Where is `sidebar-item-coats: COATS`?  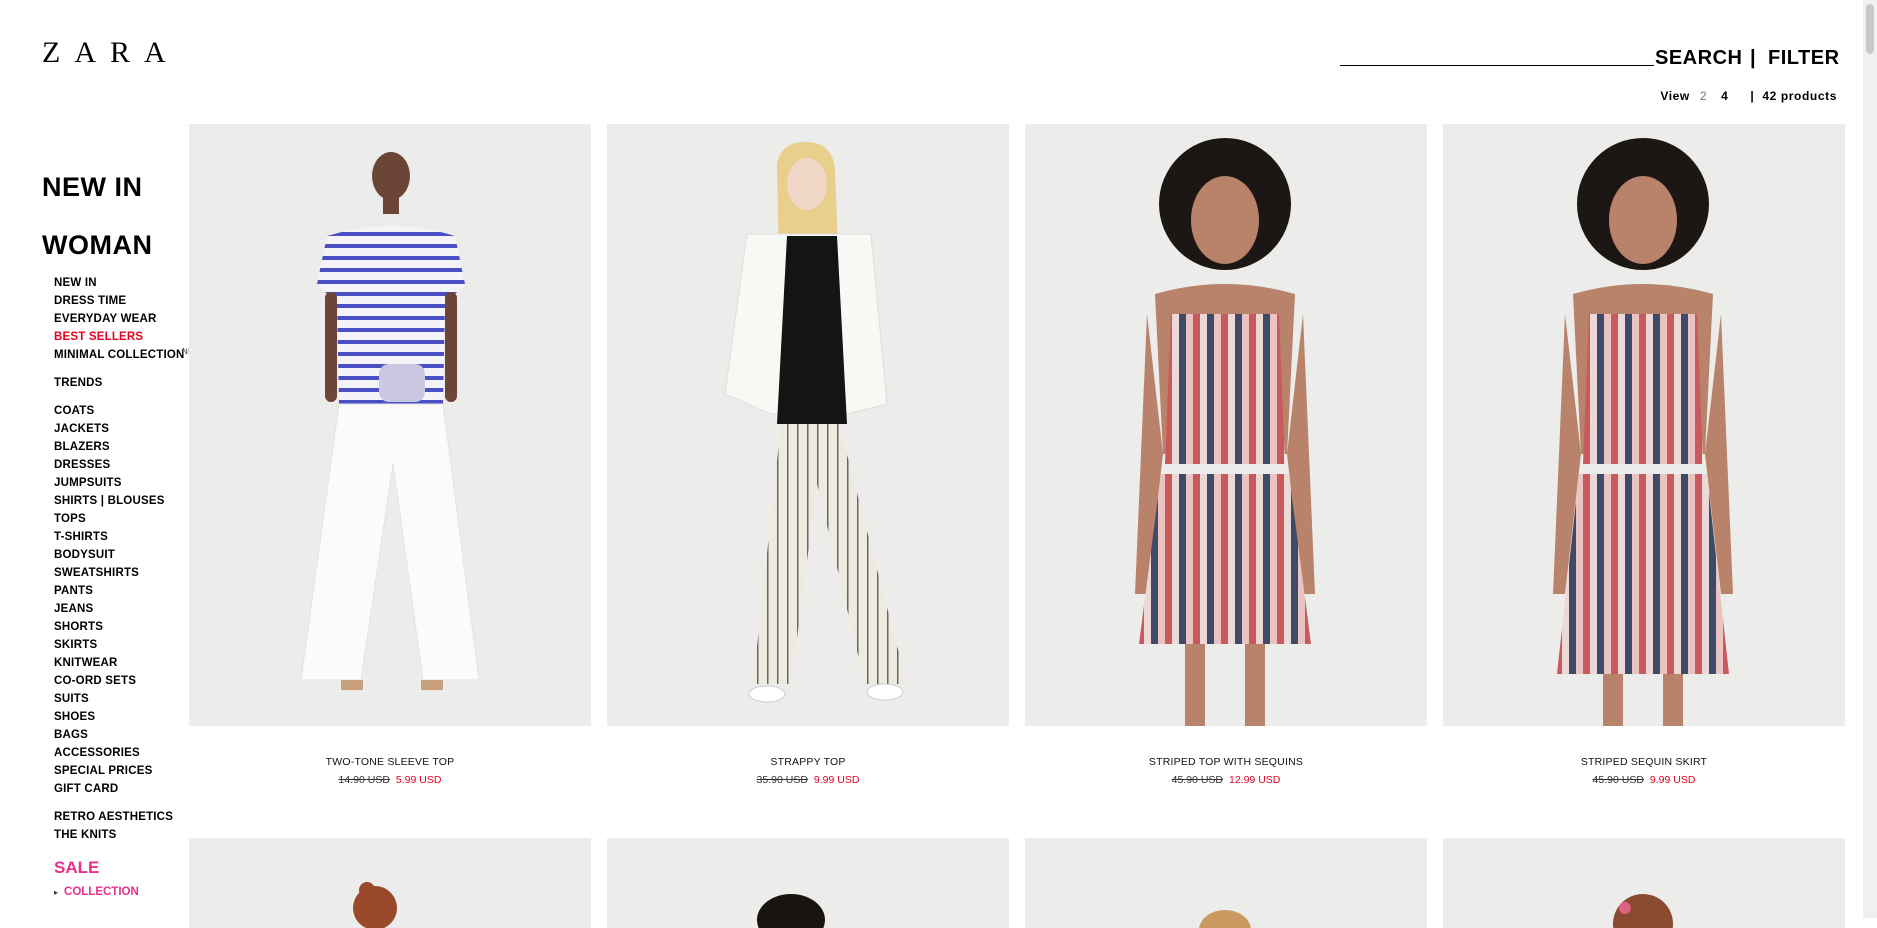 sidebar-item-coats: COATS is located at coordinates (128, 411).